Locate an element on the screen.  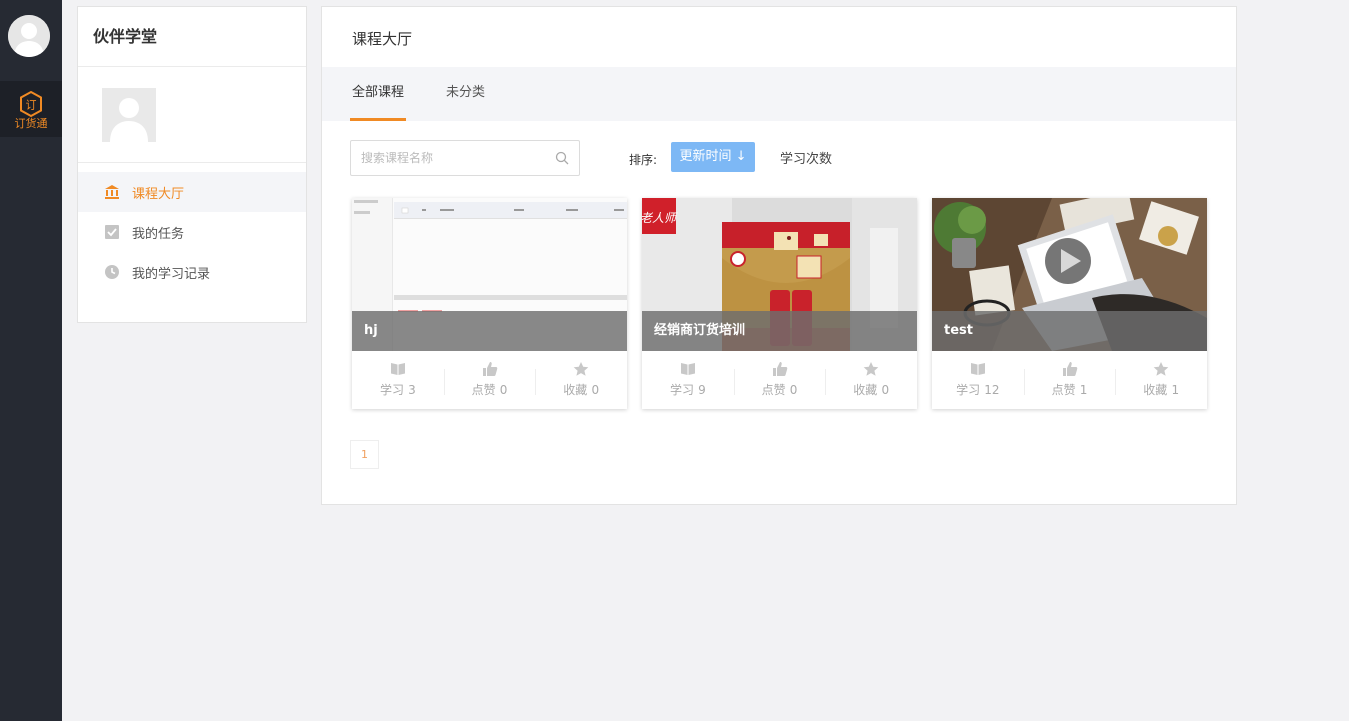
course-stats: 学习 9 点赞 0 收藏 0 is located at coordinates (779, 380).